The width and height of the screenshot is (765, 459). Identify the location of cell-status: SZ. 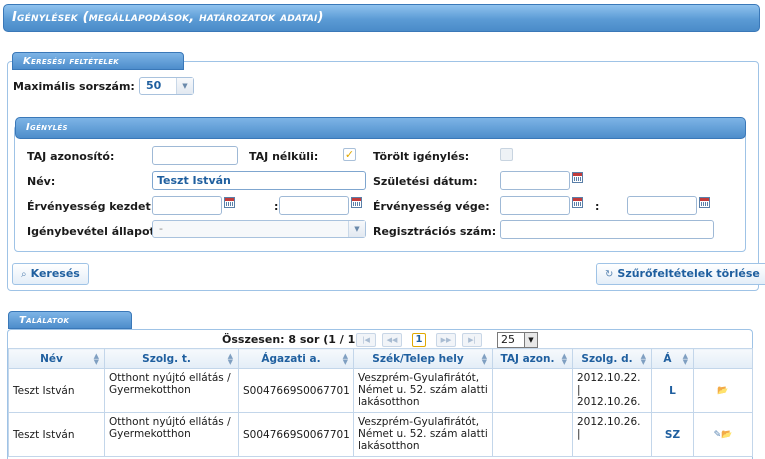
(672, 434).